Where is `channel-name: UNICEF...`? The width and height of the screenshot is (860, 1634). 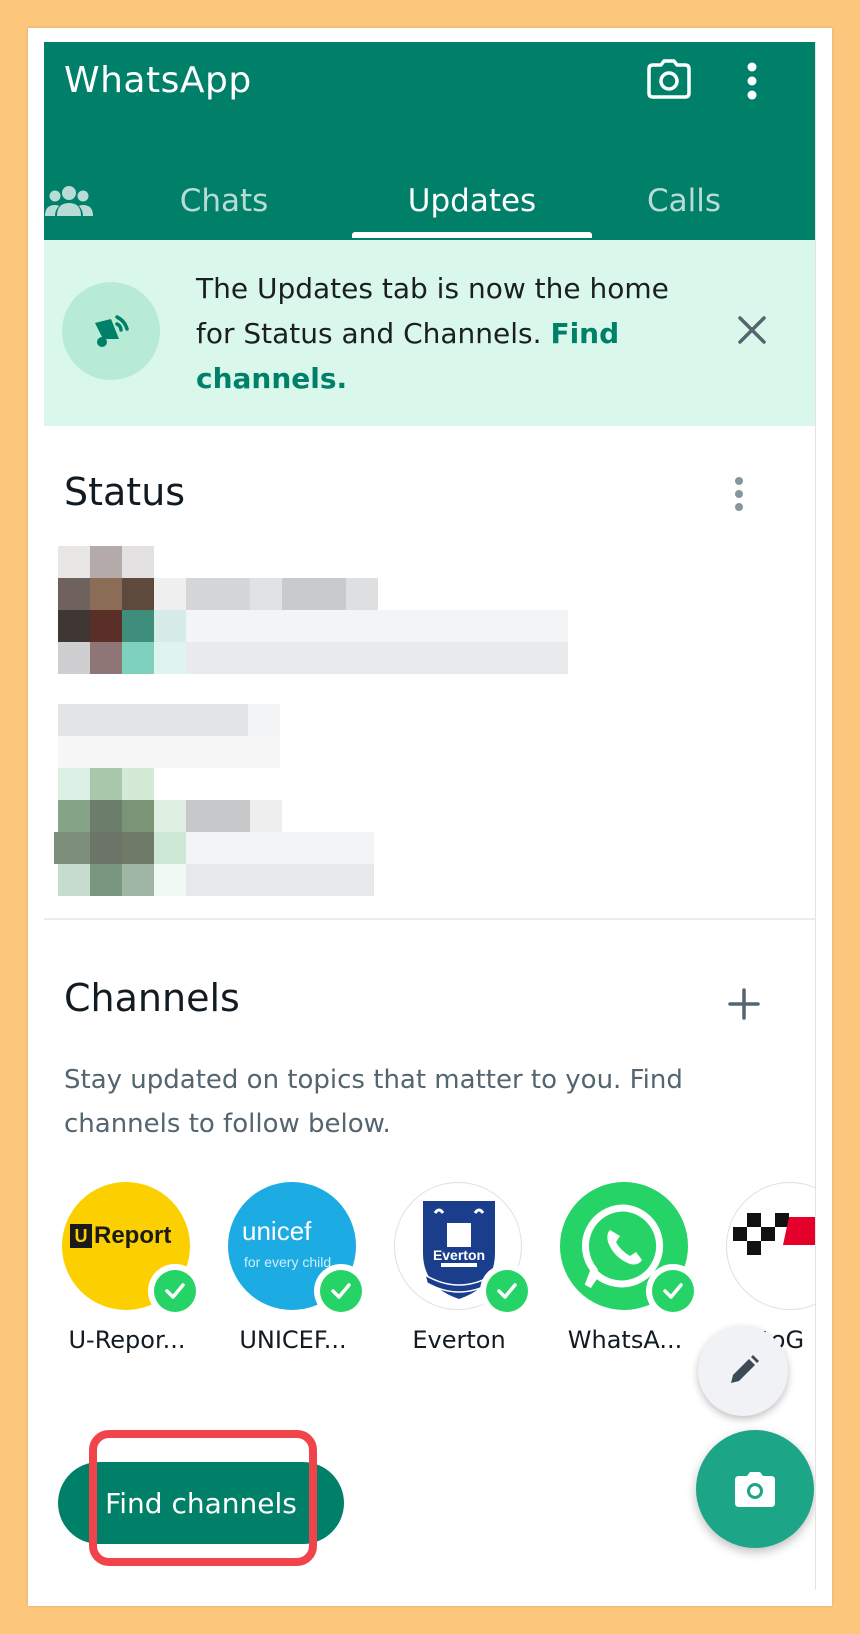 channel-name: UNICEF... is located at coordinates (293, 1340).